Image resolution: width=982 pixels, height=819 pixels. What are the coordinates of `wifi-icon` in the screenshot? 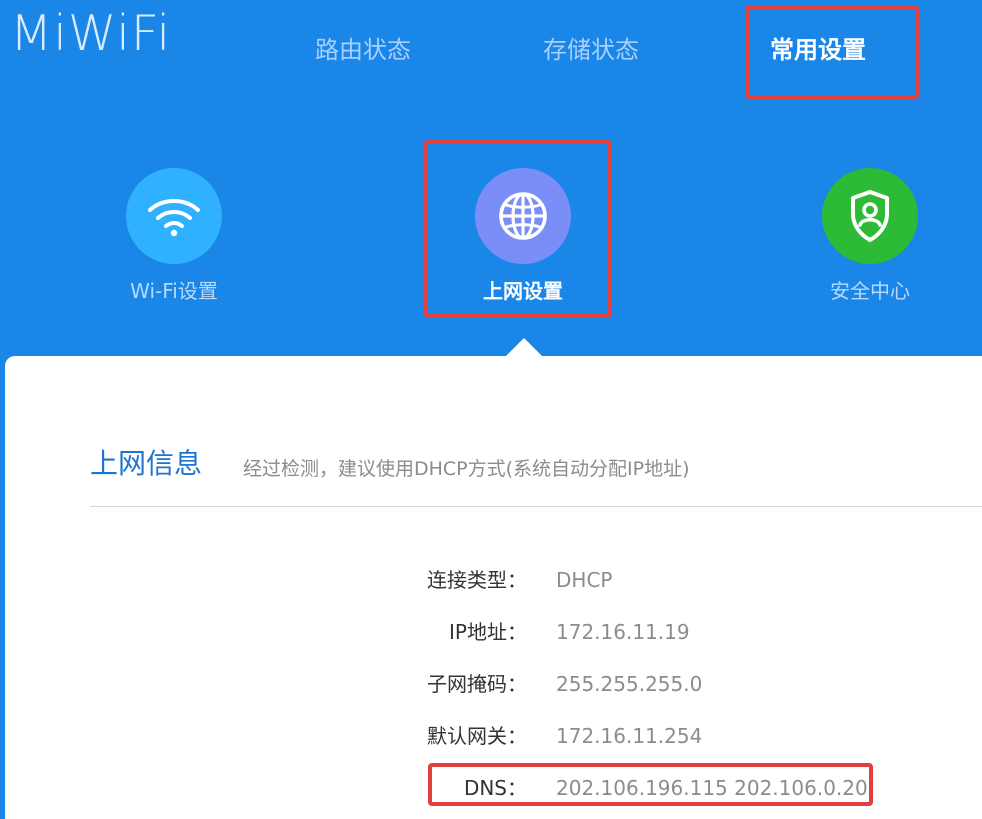 It's located at (174, 216).